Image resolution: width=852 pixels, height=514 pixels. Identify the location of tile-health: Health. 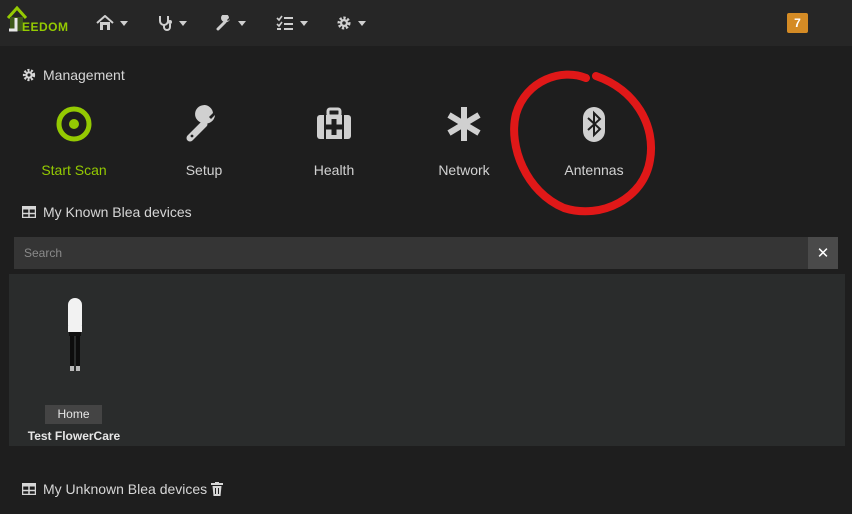
(334, 141).